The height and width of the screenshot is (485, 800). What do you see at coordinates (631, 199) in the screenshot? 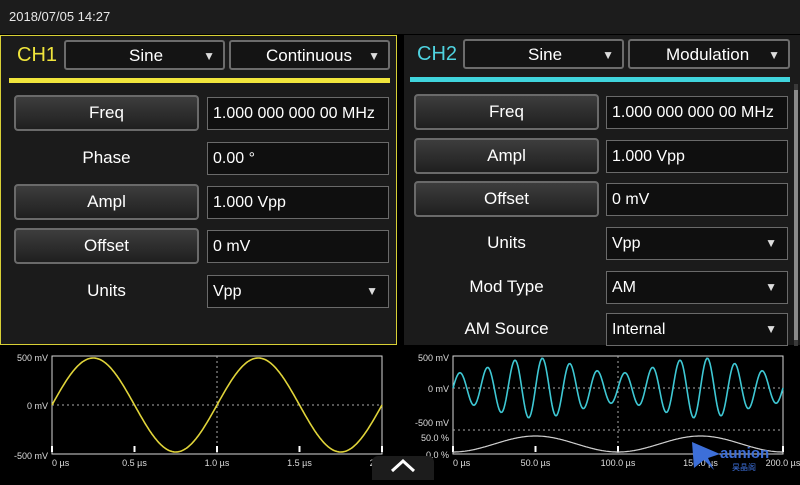
I see `ch2-offset-value: 0 mV` at bounding box center [631, 199].